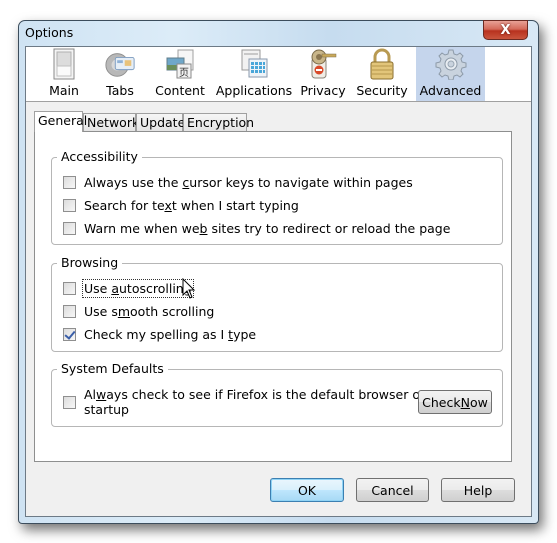  Describe the element at coordinates (64, 90) in the screenshot. I see `toolbar-label: Main` at that location.